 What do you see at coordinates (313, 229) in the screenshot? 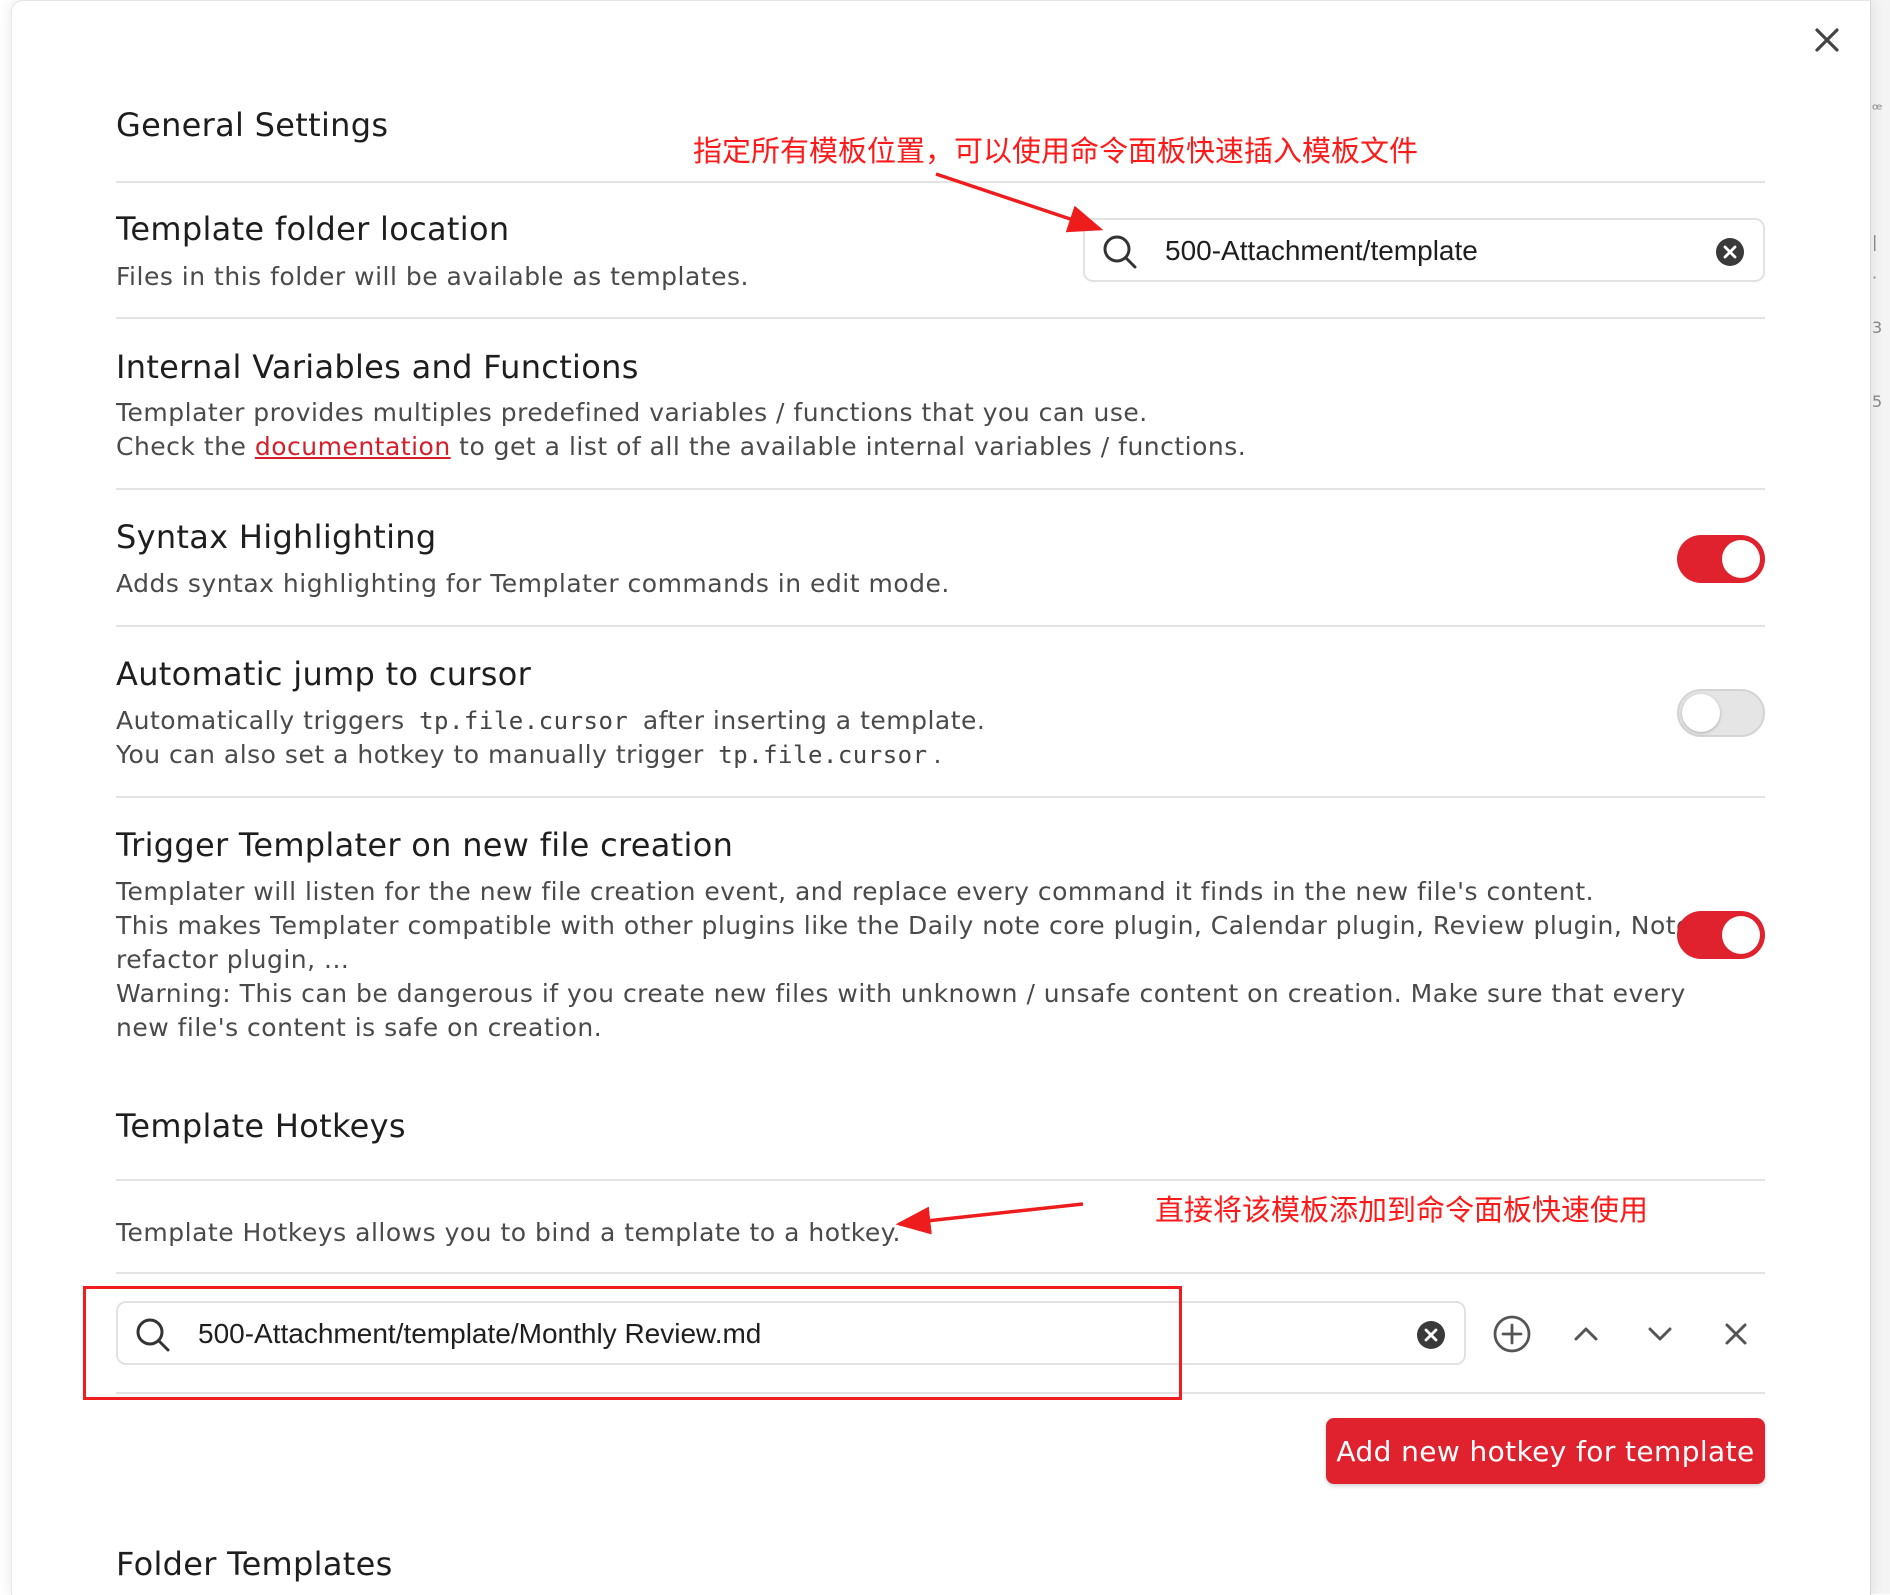
I see `template-folder-name: Template folder location` at bounding box center [313, 229].